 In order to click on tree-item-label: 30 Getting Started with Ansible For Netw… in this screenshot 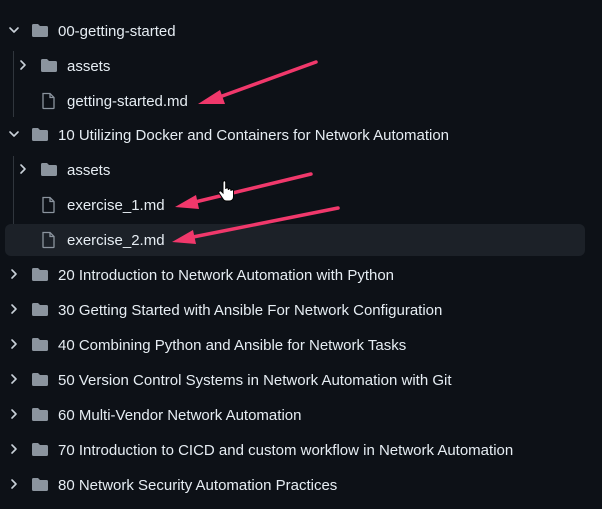, I will do `click(250, 310)`.